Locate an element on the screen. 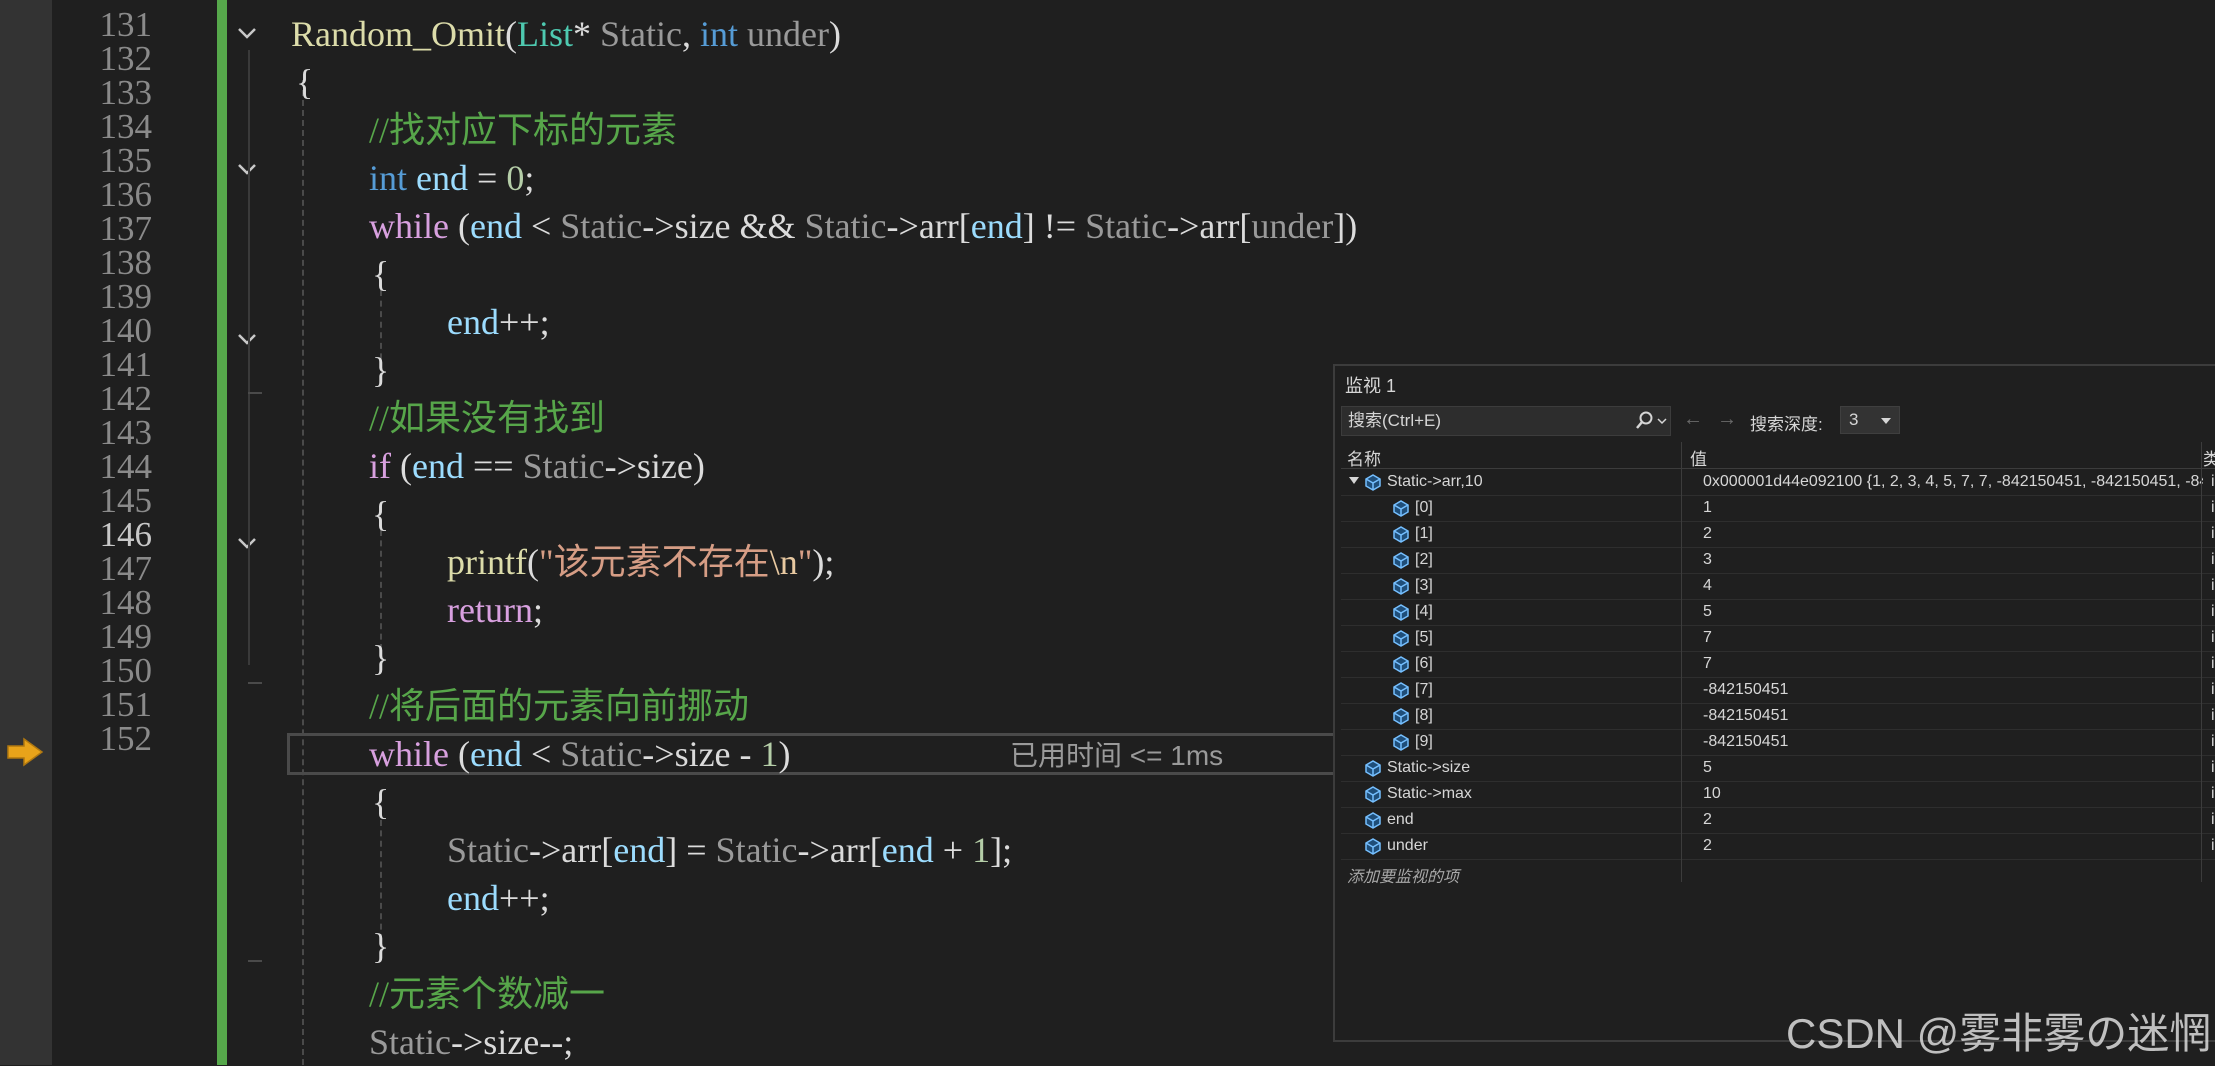 The width and height of the screenshot is (2215, 1066). code-line: return; is located at coordinates (495, 610).